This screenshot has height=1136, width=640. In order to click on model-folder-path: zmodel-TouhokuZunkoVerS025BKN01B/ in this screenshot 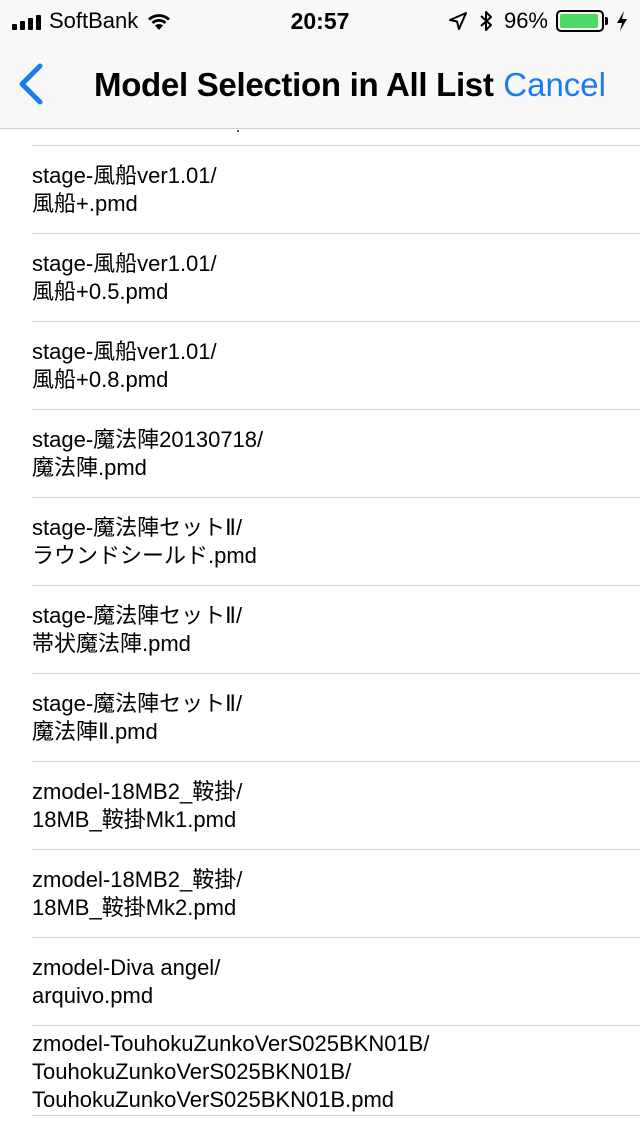, I will do `click(231, 1043)`.